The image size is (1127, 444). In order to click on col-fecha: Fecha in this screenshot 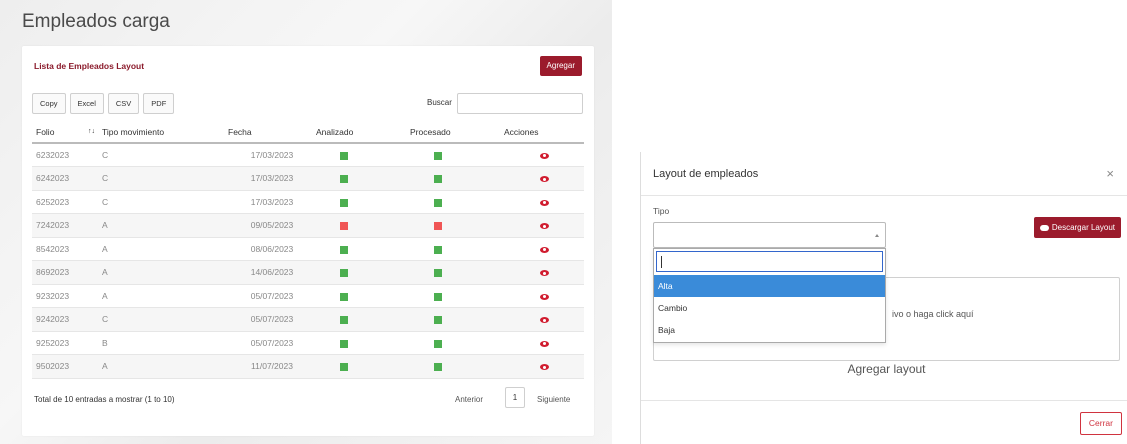, I will do `click(272, 132)`.